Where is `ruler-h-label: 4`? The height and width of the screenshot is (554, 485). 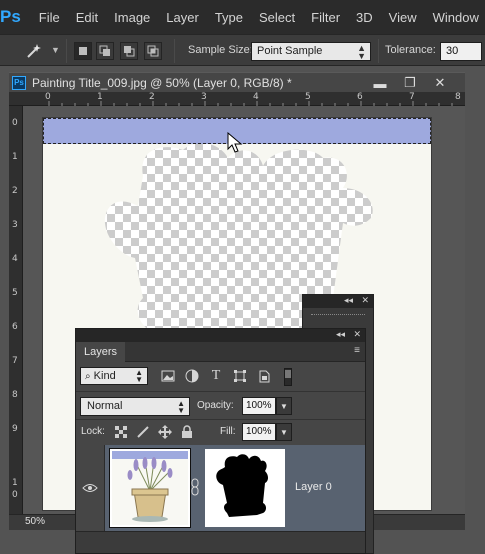
ruler-h-label: 4 is located at coordinates (256, 97).